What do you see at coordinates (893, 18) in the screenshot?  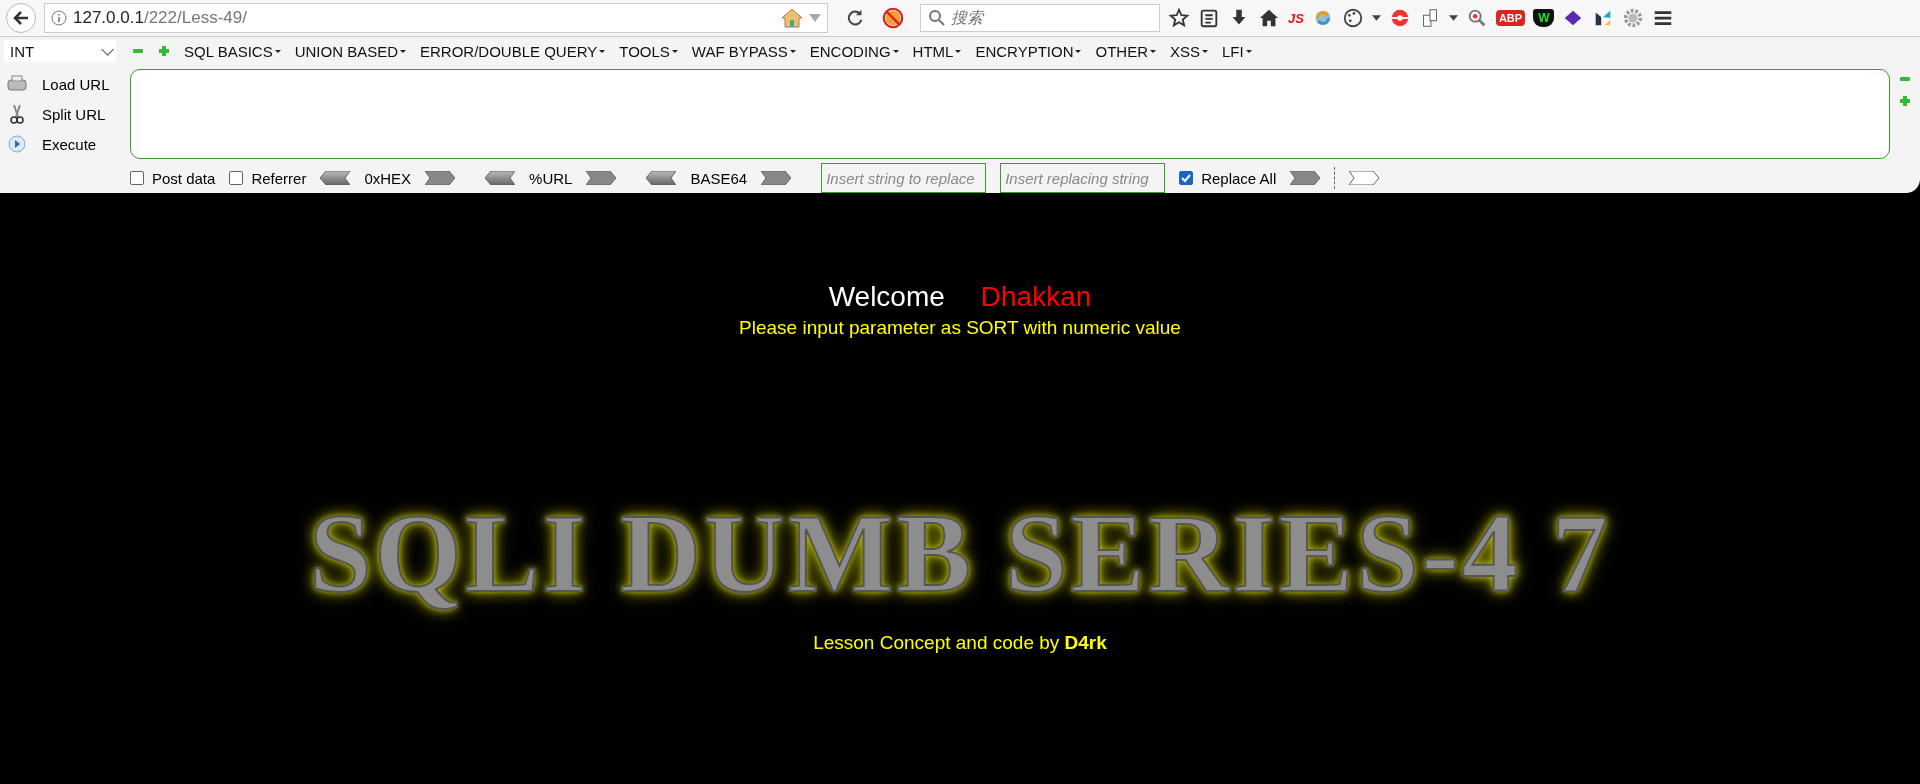 I see `blocked-icon` at bounding box center [893, 18].